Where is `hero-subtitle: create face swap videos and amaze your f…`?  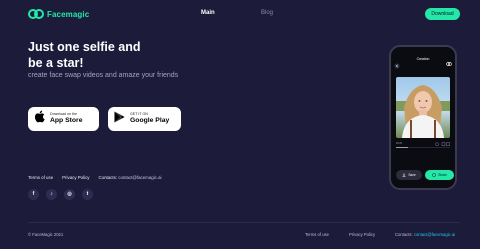 hero-subtitle: create face swap videos and amaze your f… is located at coordinates (103, 75).